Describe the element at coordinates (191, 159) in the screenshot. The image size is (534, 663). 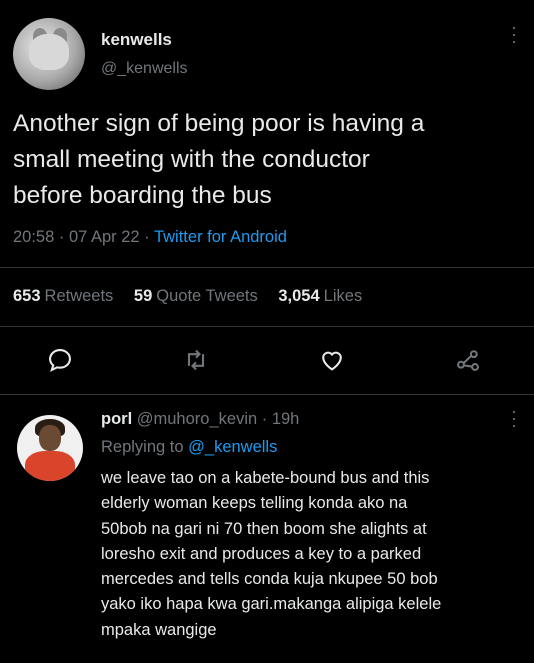
I see `tweet-text-line: small meeting with the conductor` at that location.